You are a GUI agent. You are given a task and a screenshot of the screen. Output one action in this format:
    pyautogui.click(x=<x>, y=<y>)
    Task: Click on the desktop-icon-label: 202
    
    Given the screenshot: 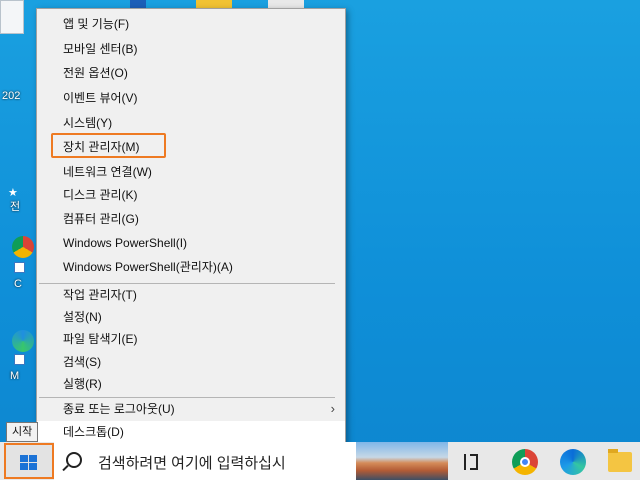 What is the action you would take?
    pyautogui.click(x=11, y=96)
    